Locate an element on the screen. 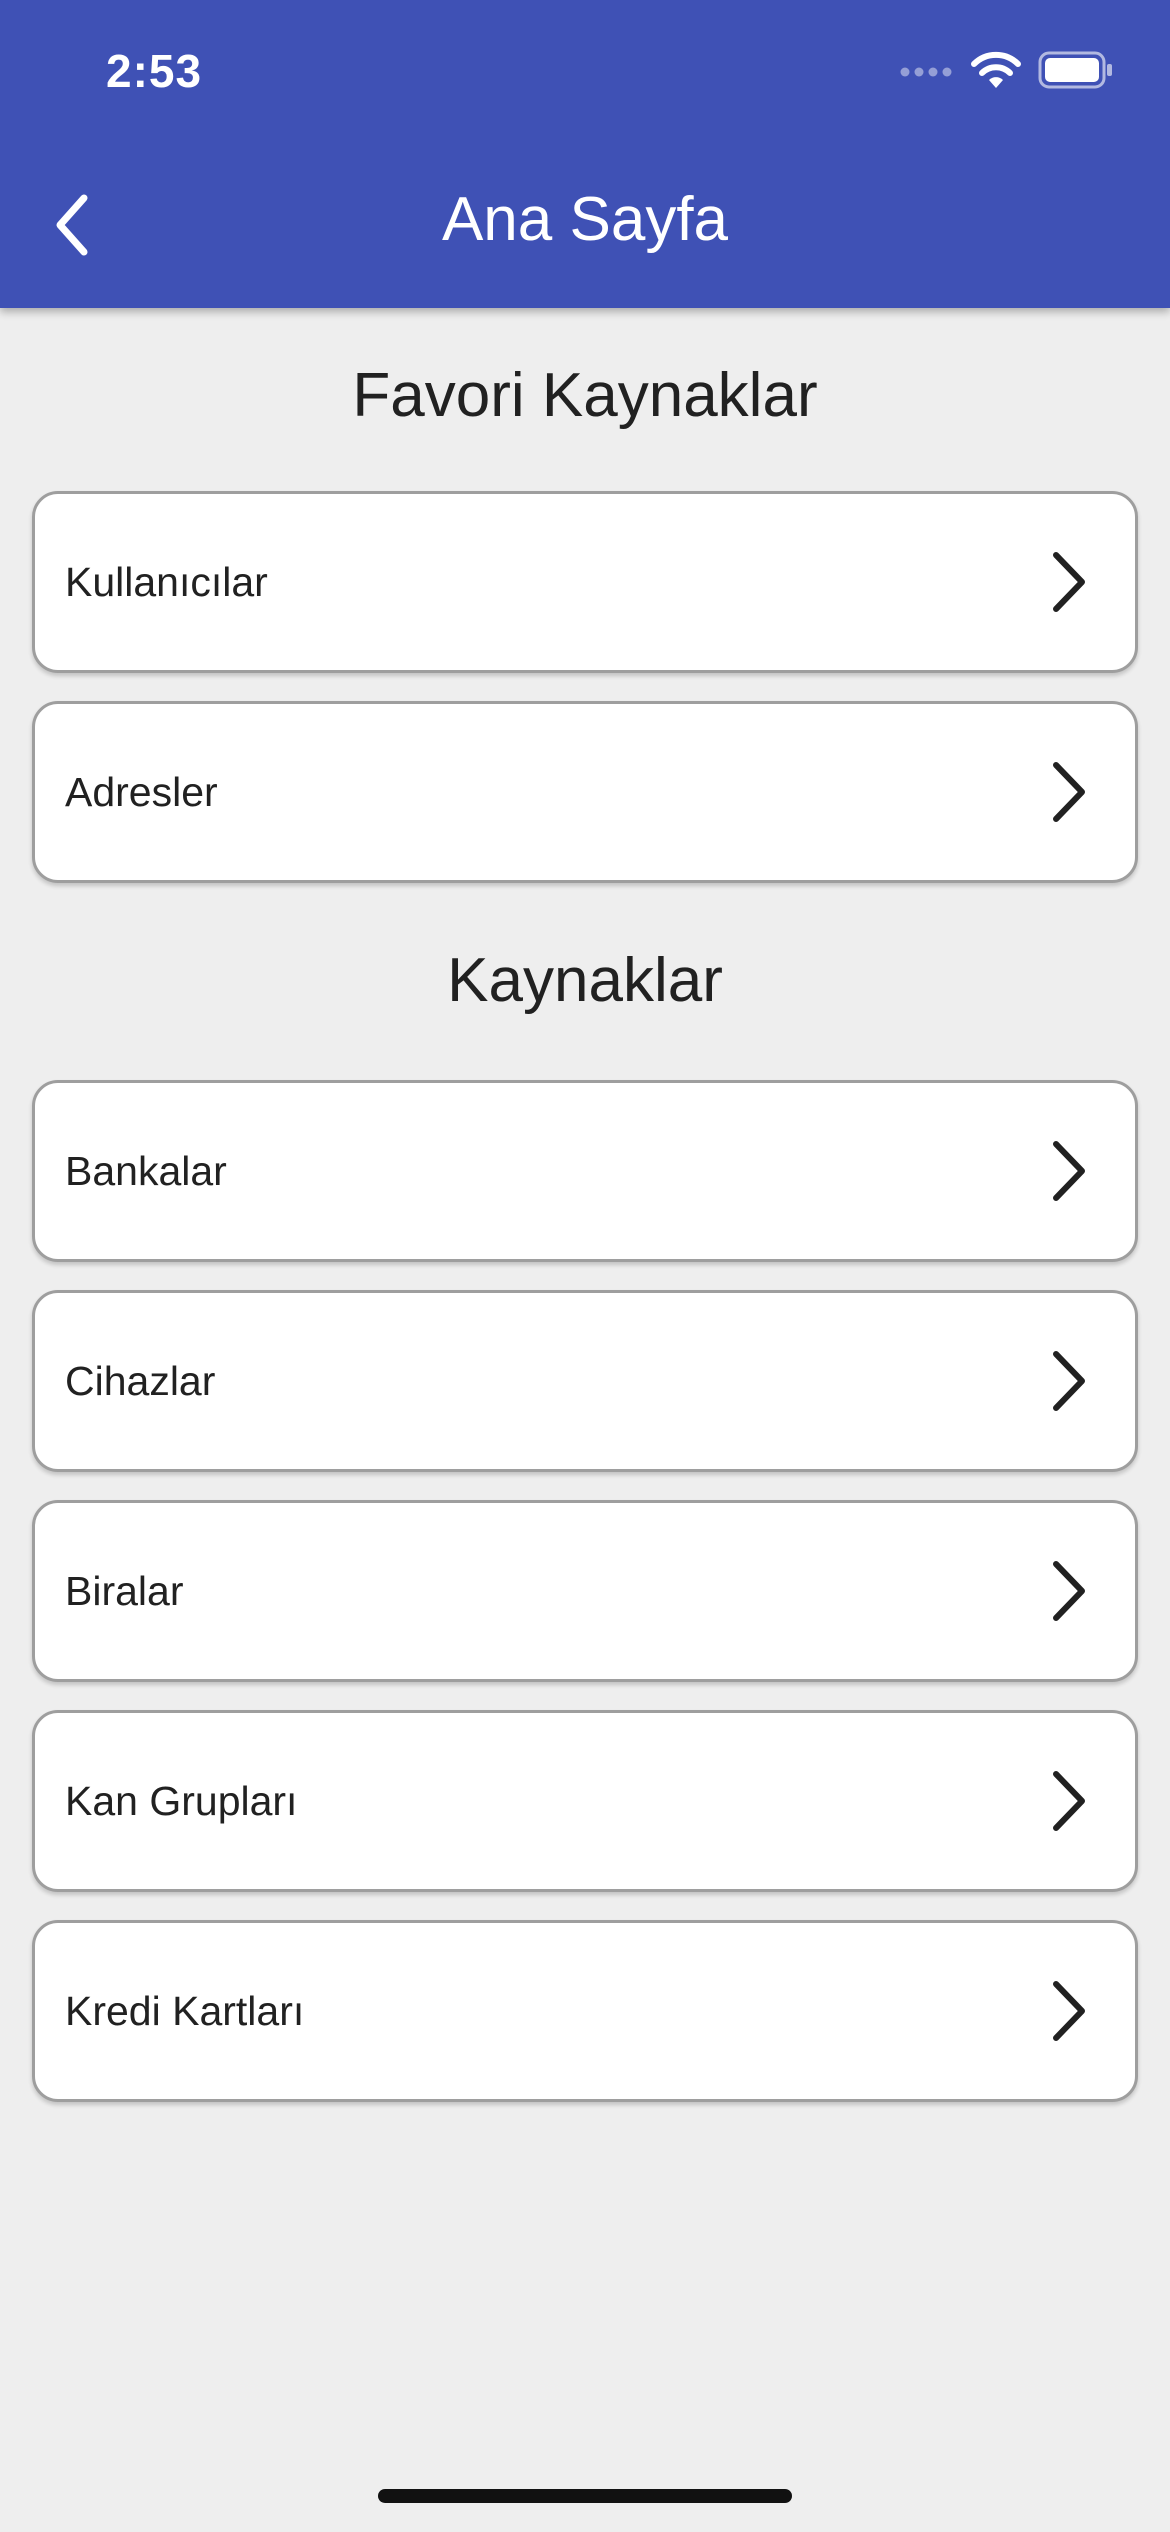 This screenshot has width=1170, height=2532. list-item-bankalar: Bankalar is located at coordinates (585, 1171).